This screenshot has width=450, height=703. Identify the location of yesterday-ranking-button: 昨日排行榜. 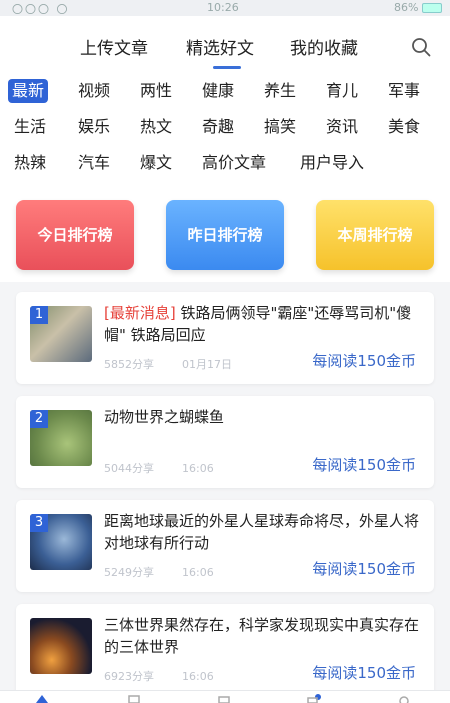
(225, 235).